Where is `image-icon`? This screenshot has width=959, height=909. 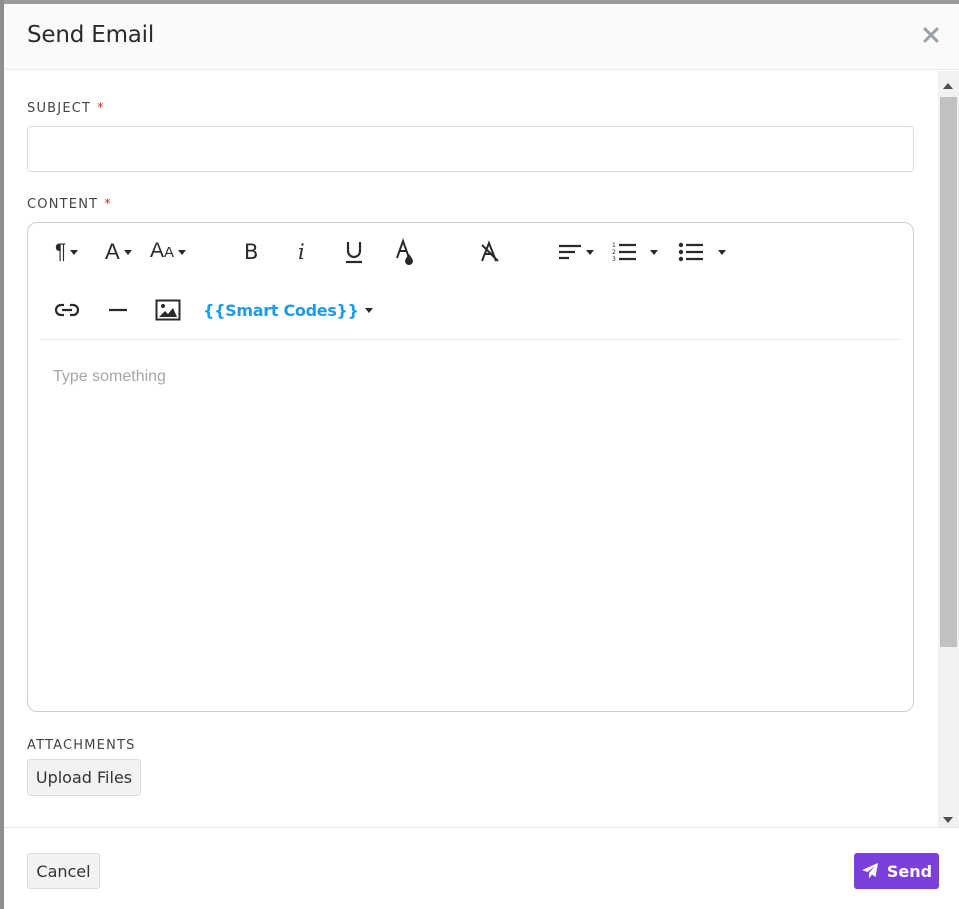 image-icon is located at coordinates (168, 310).